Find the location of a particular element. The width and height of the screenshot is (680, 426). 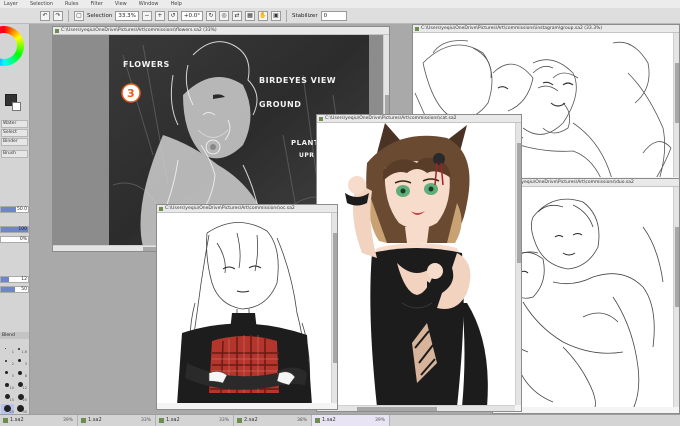

rotation-field: +0.0° is located at coordinates (191, 15).